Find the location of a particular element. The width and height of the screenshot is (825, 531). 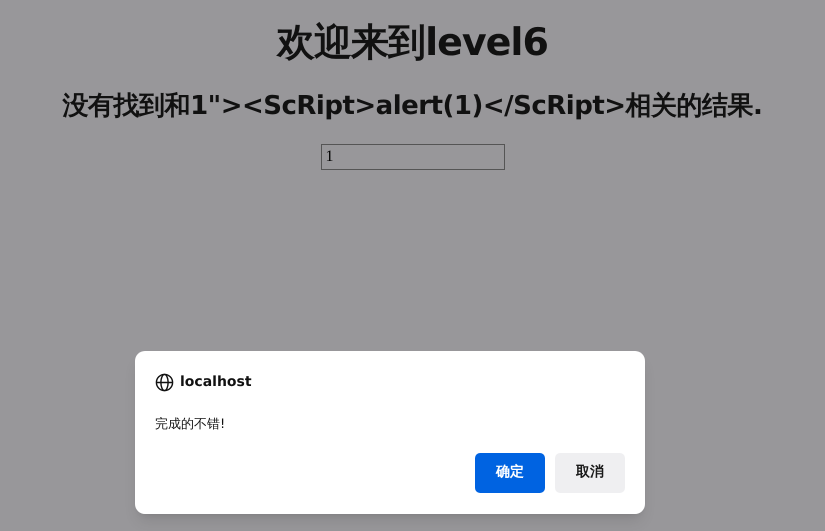

result-message: 没有找到和1"><ScRipt>alert(1)</ScRipt>相关的结果. is located at coordinates (412, 106).